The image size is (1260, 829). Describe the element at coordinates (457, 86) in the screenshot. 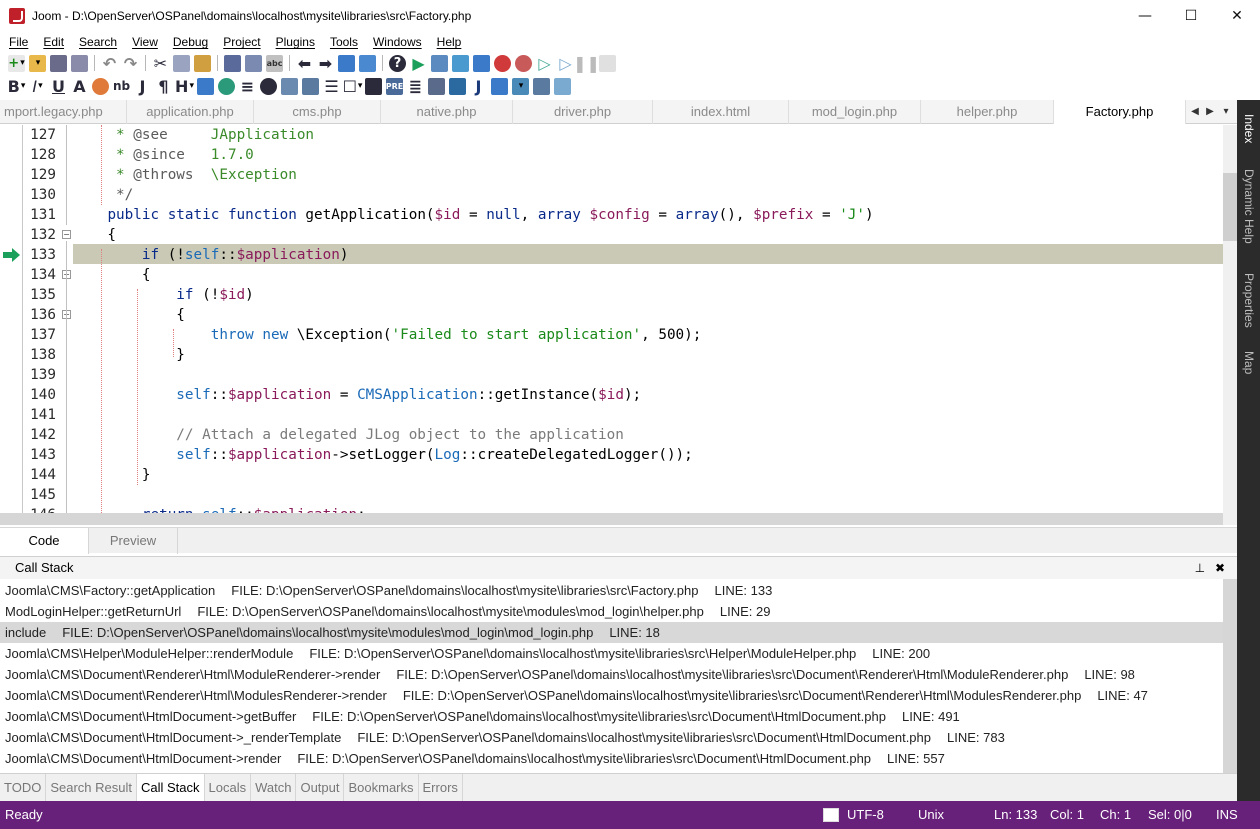

I see `col-icon` at that location.